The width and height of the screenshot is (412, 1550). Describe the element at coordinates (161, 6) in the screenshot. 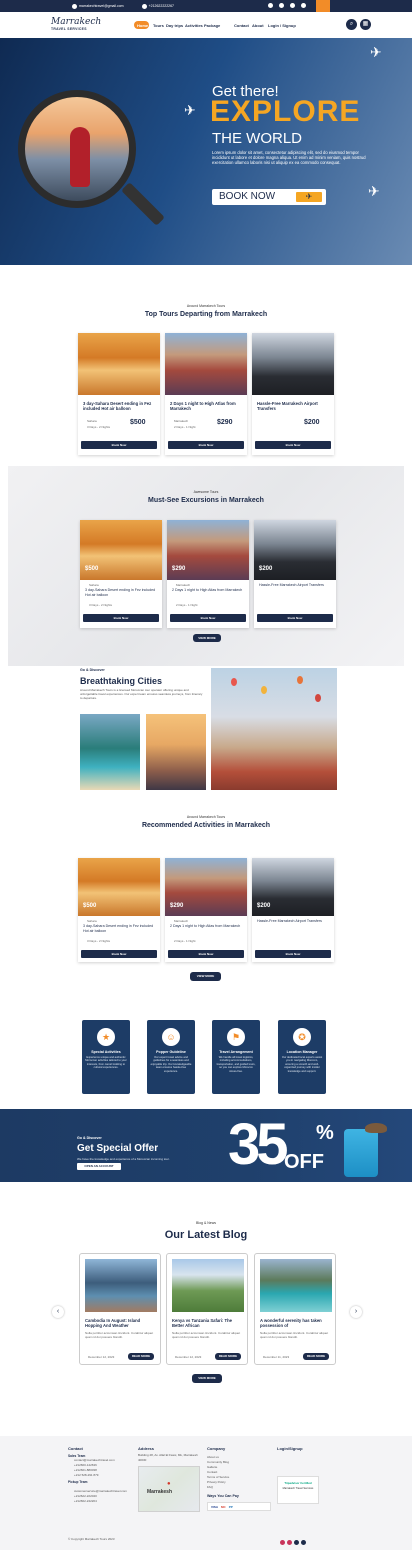

I see `topbar-phone: +212622222267` at that location.